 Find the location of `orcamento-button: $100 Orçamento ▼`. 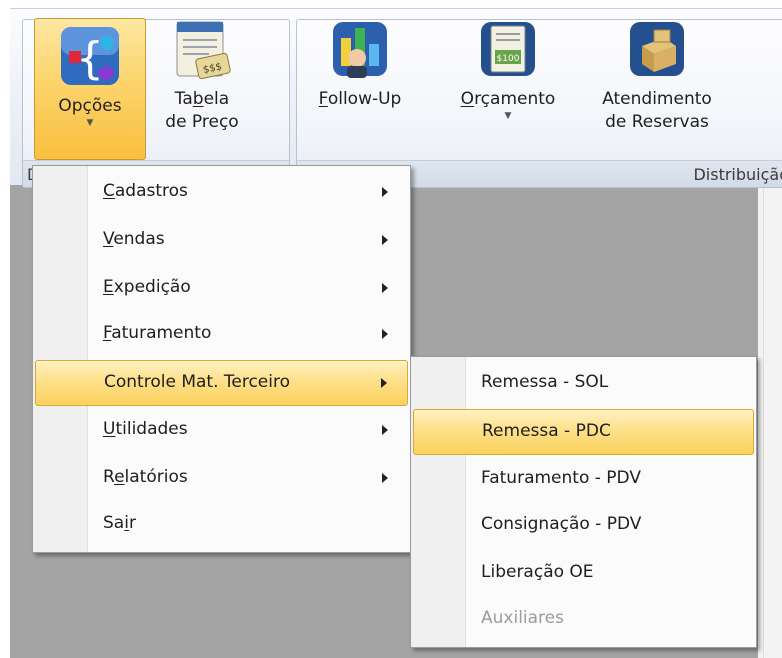

orcamento-button: $100 Orçamento ▼ is located at coordinates (508, 68).